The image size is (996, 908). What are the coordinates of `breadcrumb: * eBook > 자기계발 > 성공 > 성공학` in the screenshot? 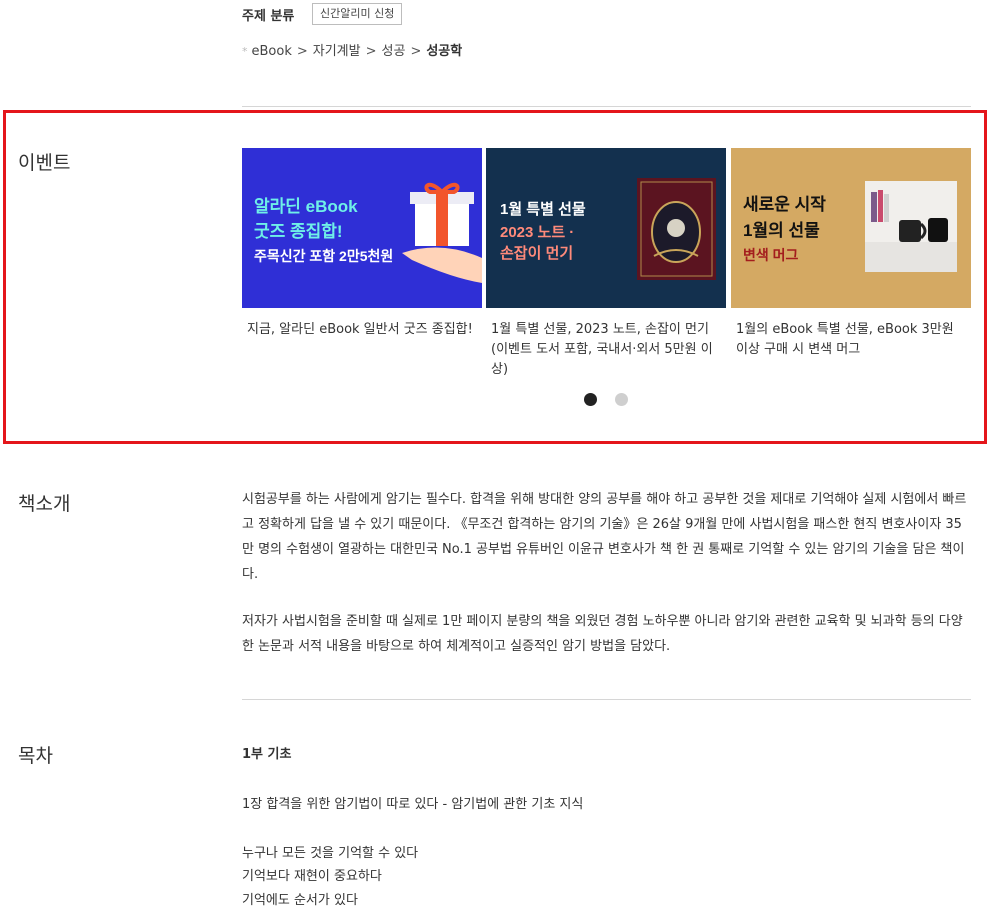 It's located at (352, 49).